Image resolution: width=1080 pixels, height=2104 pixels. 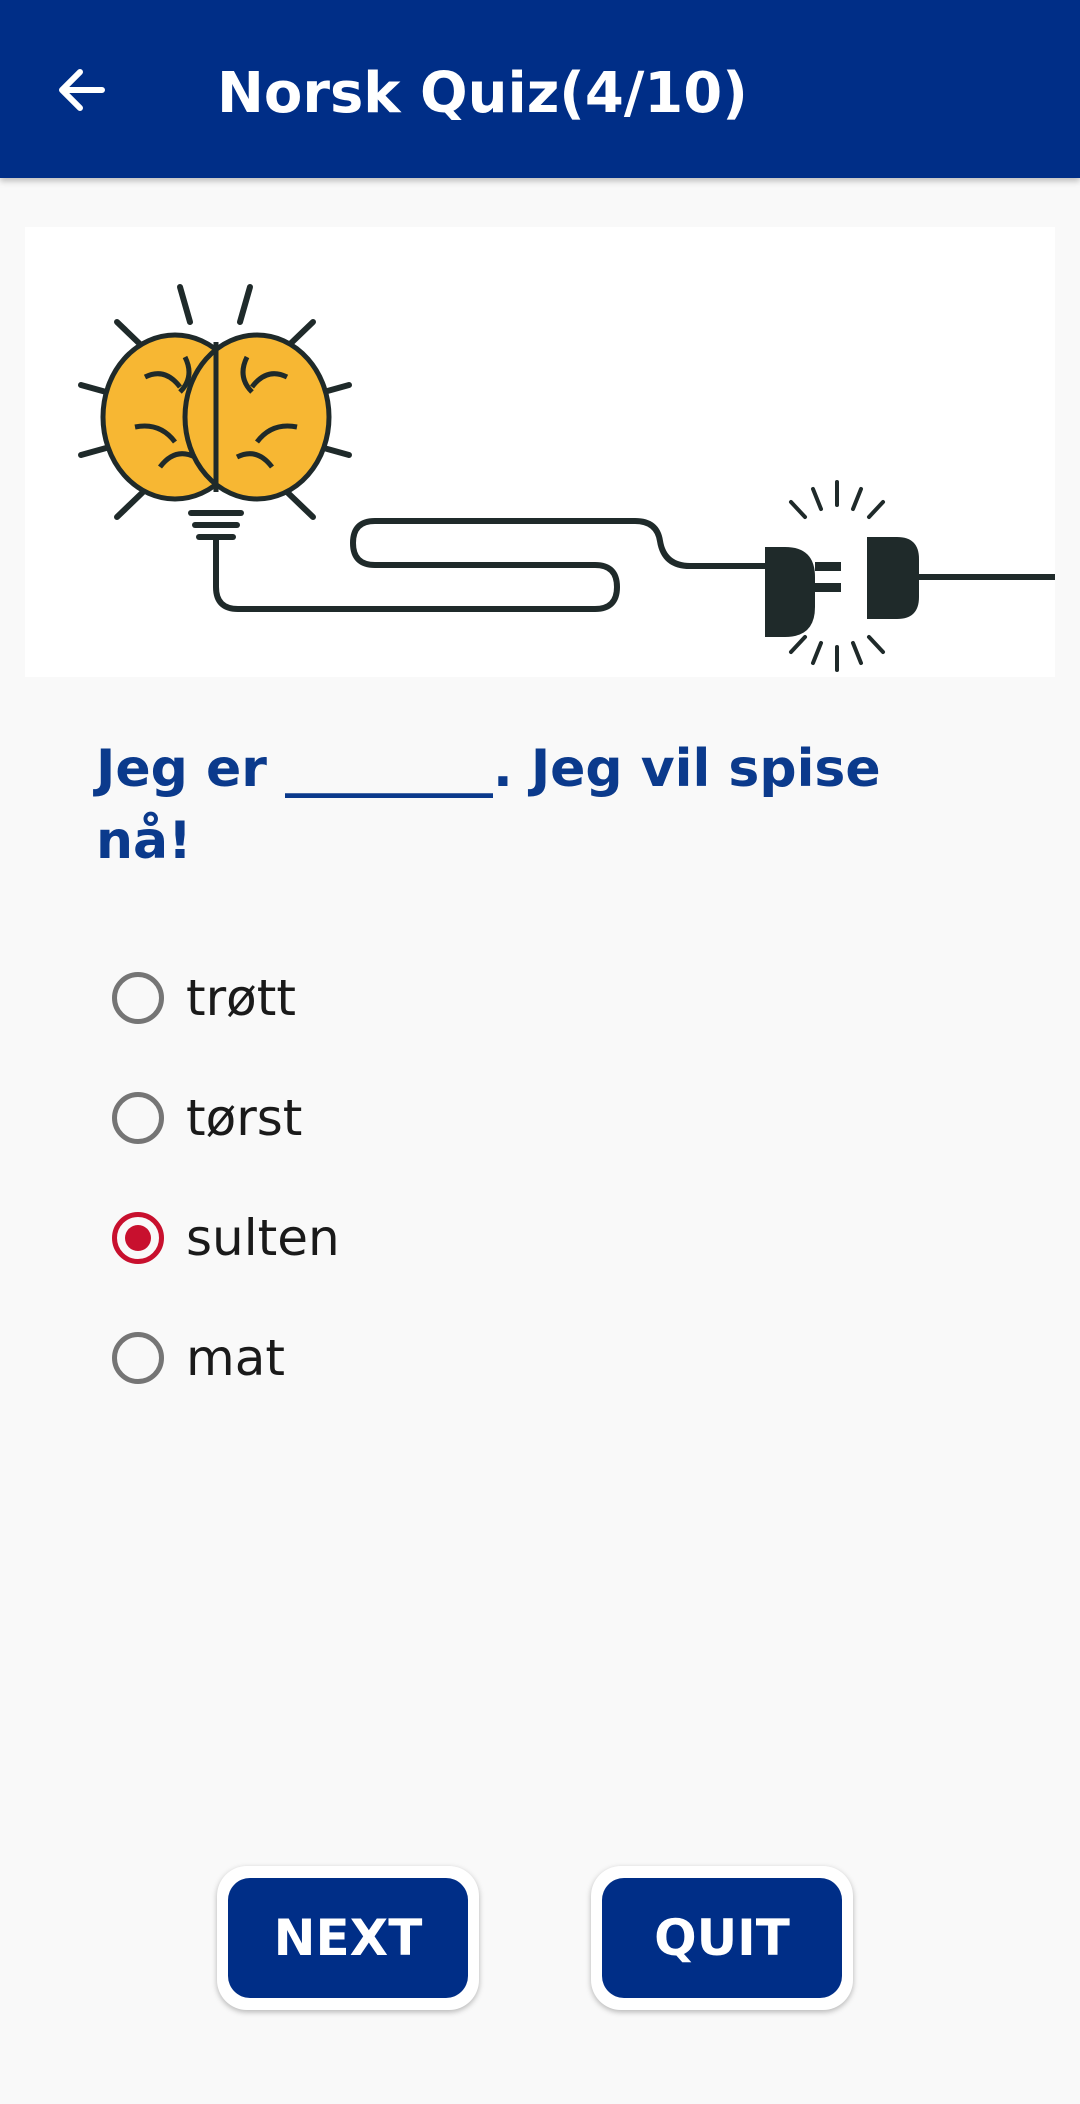 I want to click on back-button, so click(x=82, y=90).